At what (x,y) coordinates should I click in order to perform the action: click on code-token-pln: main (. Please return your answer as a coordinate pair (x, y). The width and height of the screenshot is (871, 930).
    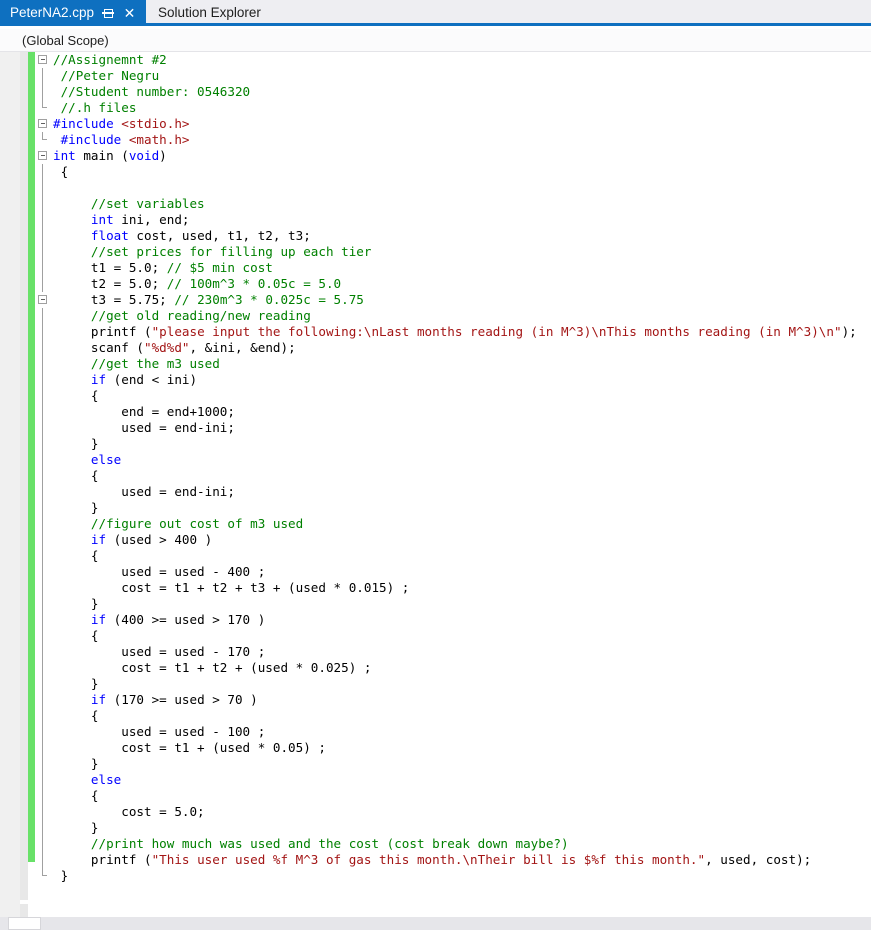
    Looking at the image, I should click on (102, 155).